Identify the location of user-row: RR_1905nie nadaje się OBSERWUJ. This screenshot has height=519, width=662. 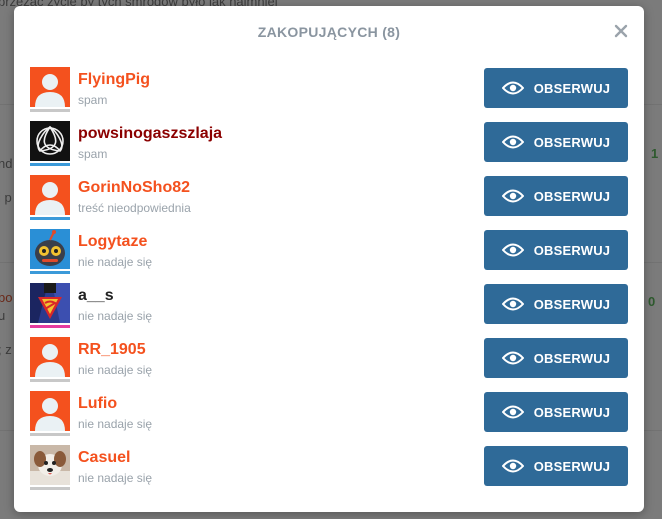
(329, 364).